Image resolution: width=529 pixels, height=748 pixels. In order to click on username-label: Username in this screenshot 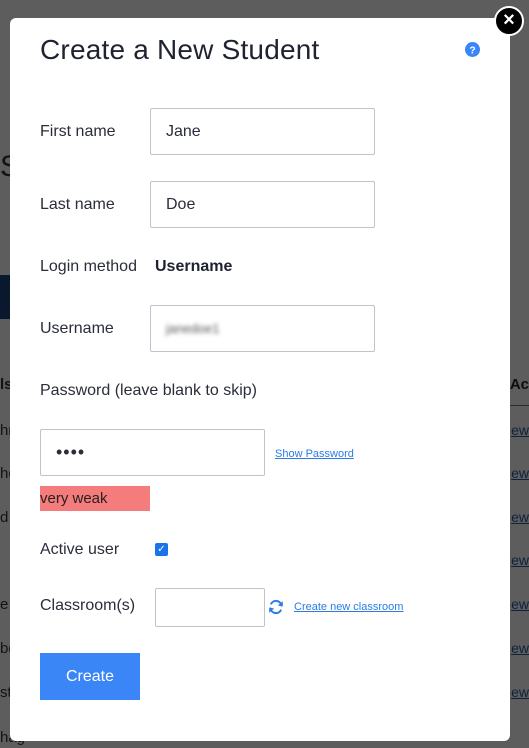, I will do `click(77, 328)`.